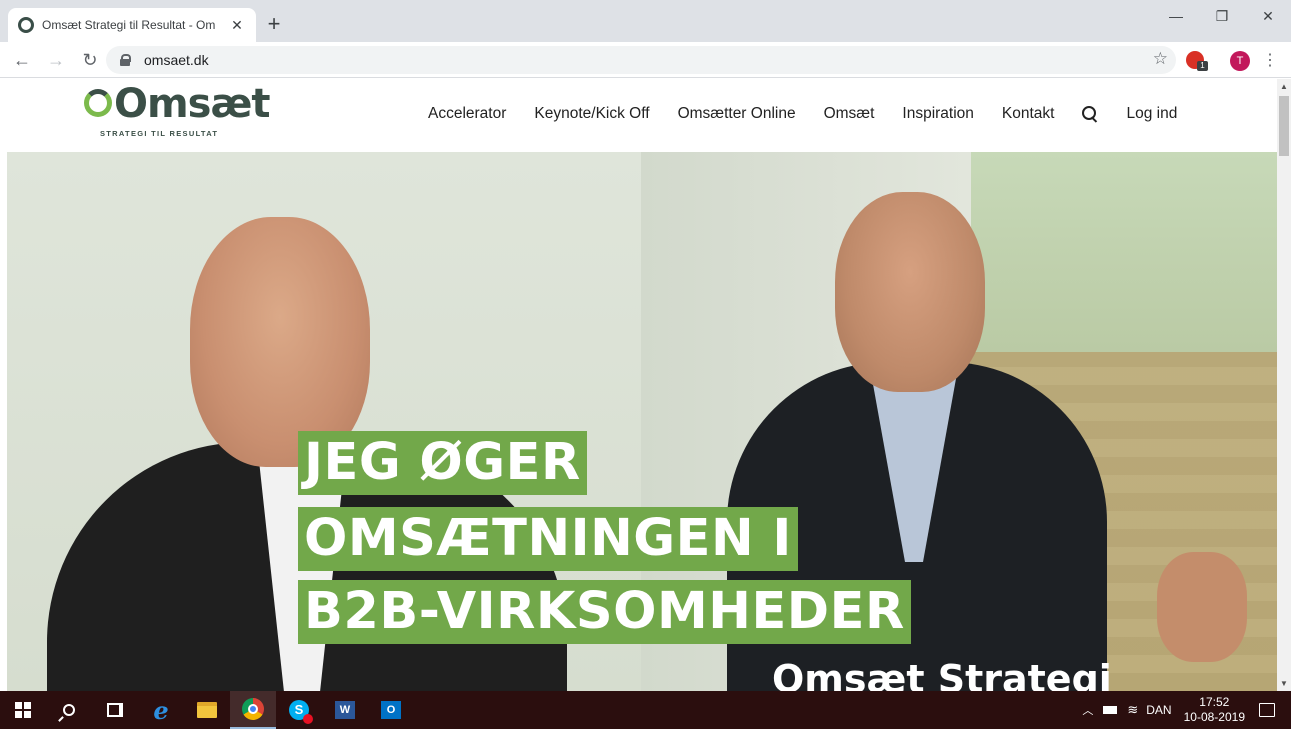 The width and height of the screenshot is (1291, 729). Describe the element at coordinates (280, 342) in the screenshot. I see `portrait-head` at that location.